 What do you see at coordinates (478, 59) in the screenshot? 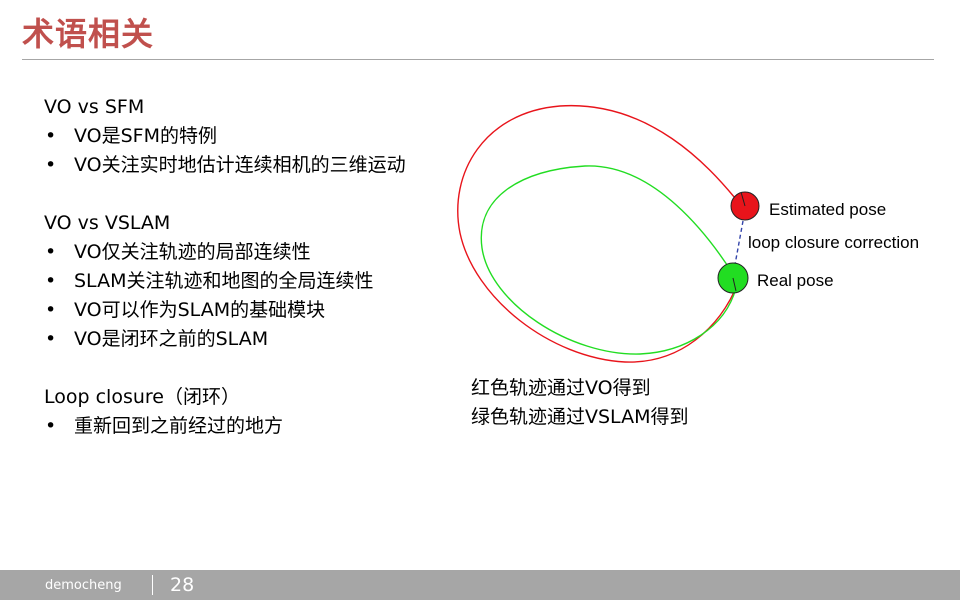
I see `title-divider` at bounding box center [478, 59].